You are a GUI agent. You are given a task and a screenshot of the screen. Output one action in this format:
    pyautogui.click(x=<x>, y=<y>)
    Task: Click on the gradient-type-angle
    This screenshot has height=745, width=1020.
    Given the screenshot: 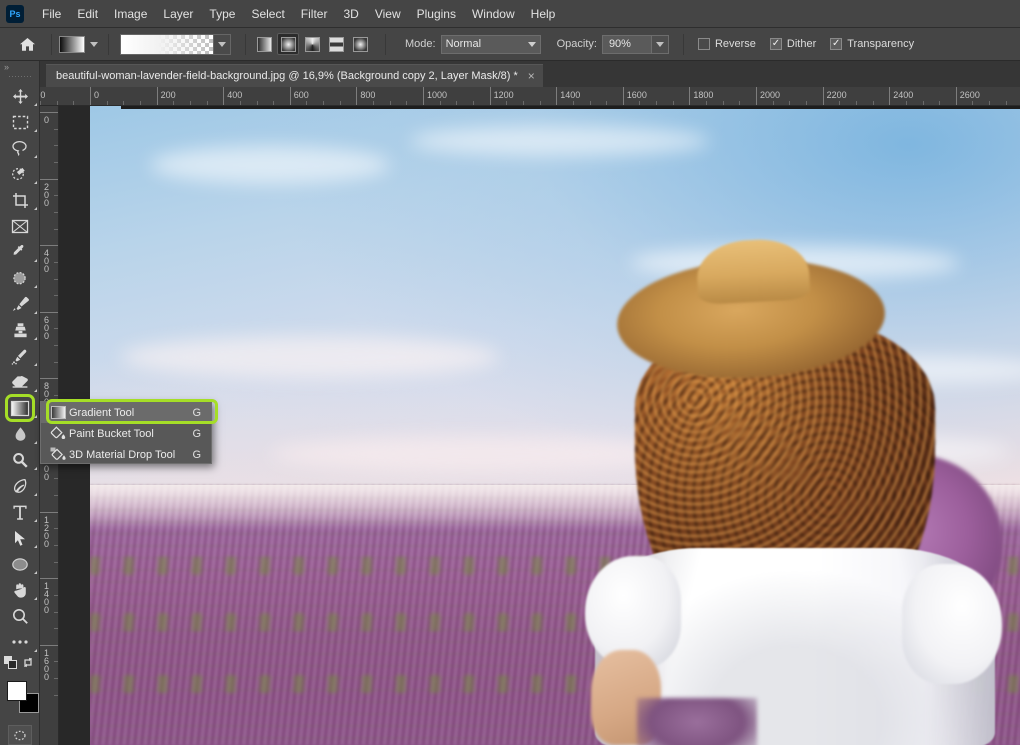 What is the action you would take?
    pyautogui.click(x=312, y=44)
    